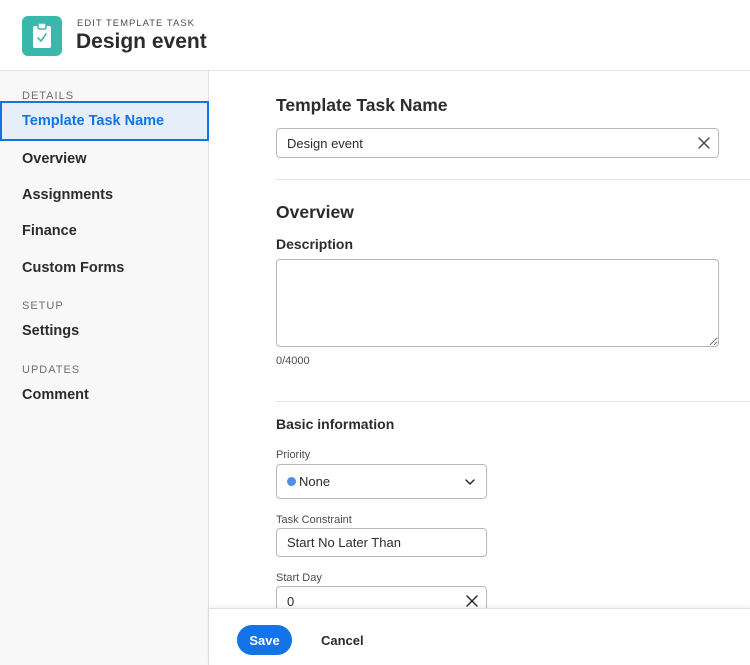 This screenshot has width=750, height=665. Describe the element at coordinates (51, 370) in the screenshot. I see `sidebar-section-updates: UPDATES` at that location.